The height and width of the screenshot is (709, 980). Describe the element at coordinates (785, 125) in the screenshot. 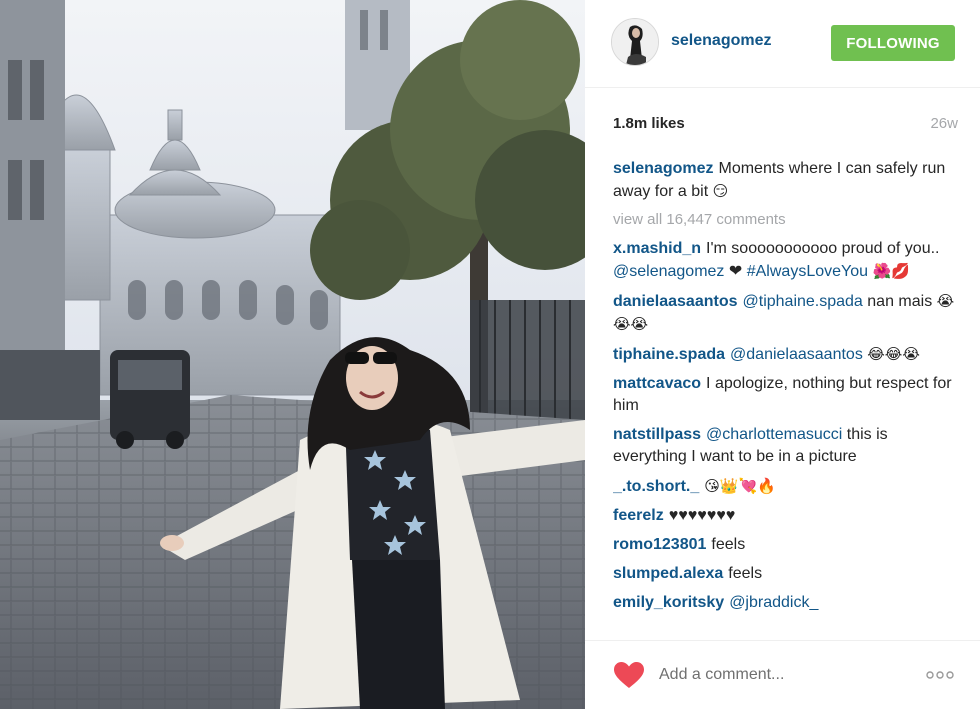

I see `post-stats: 1.8m likes 26w` at that location.